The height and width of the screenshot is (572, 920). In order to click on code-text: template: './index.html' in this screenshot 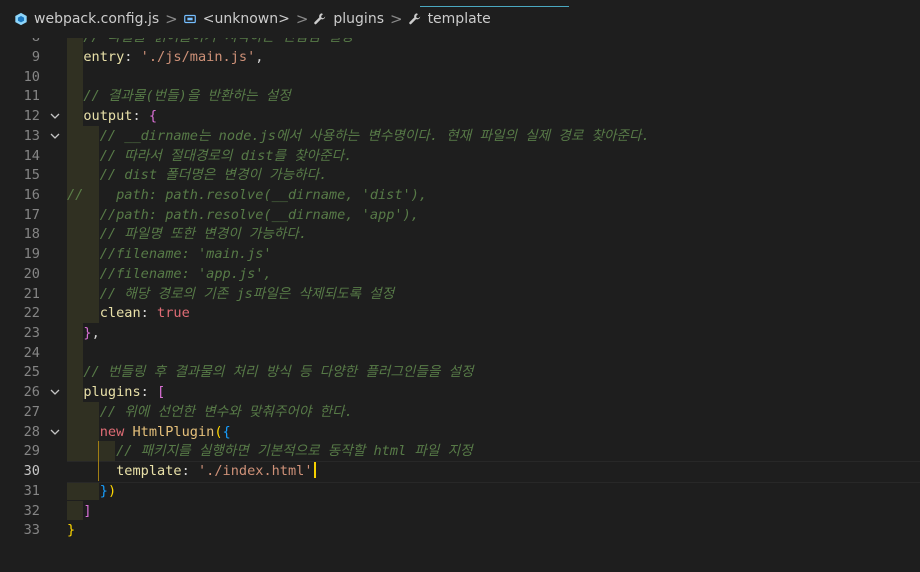, I will do `click(191, 471)`.